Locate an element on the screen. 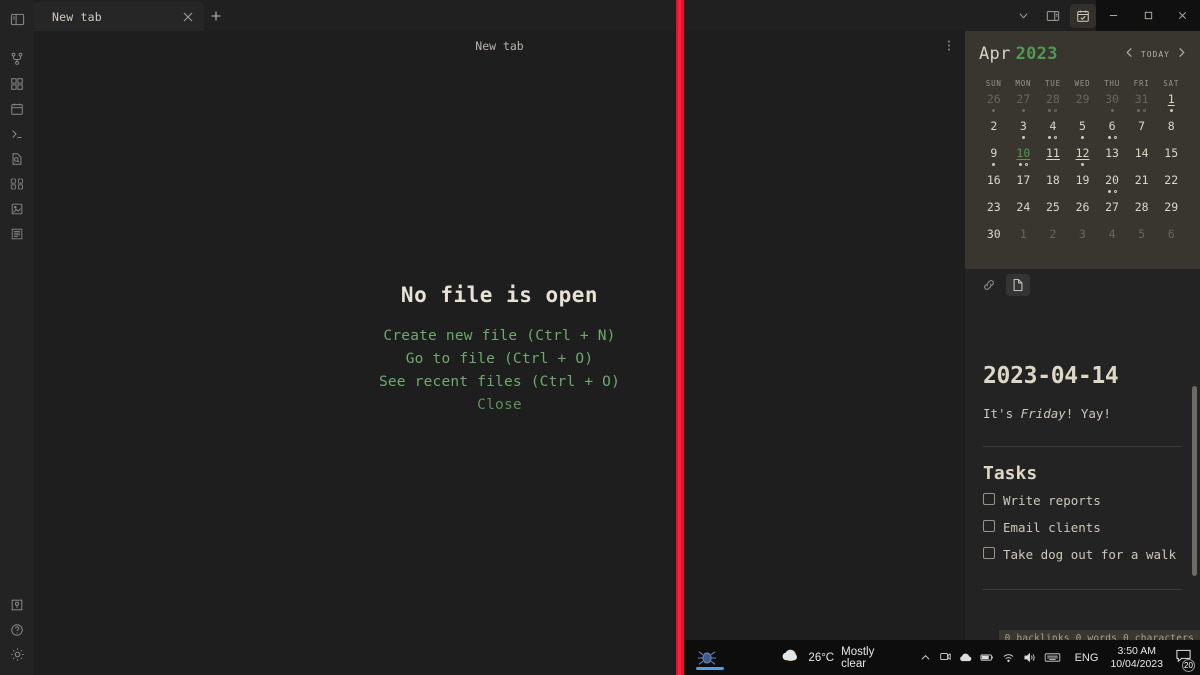 This screenshot has height=675, width=1200. binary-icon is located at coordinates (17, 183).